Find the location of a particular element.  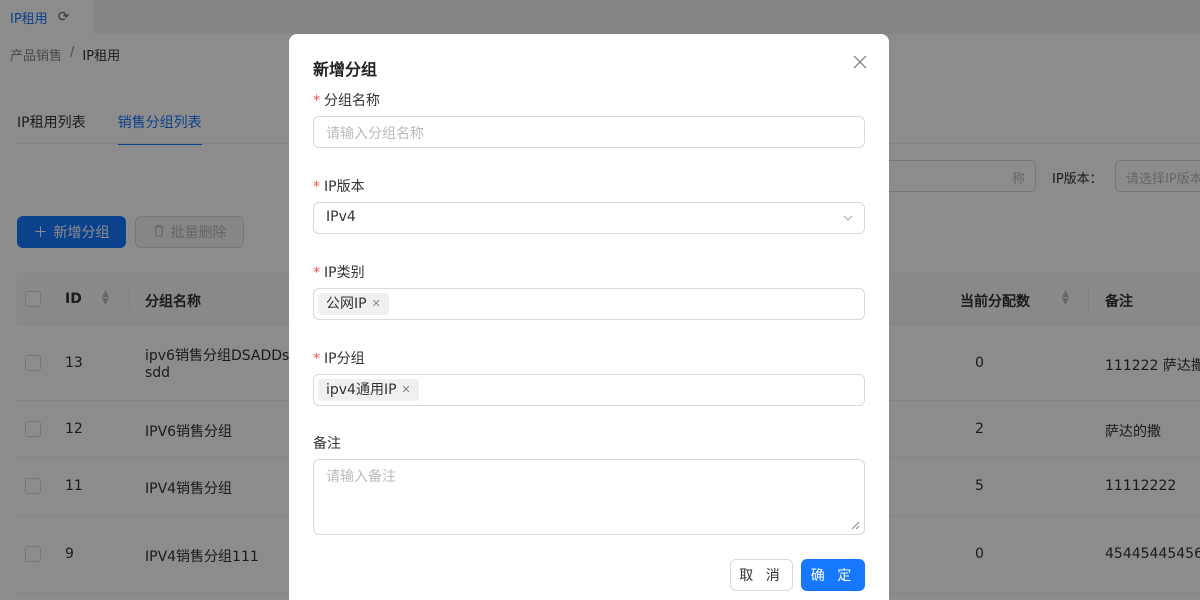

group-name-input: 请输入分组名称 is located at coordinates (589, 132).